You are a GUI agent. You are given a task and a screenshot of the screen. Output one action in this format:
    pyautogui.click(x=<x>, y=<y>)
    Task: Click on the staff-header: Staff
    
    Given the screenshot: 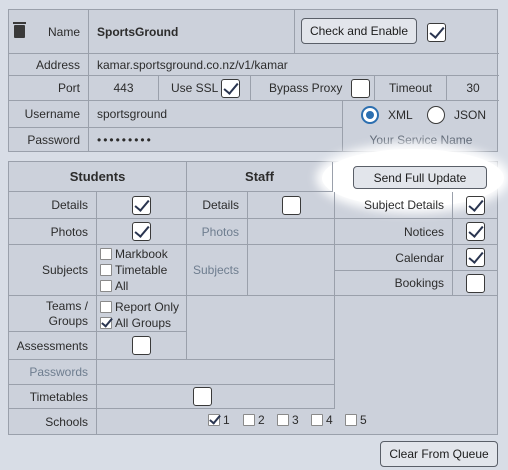 What is the action you would take?
    pyautogui.click(x=260, y=177)
    